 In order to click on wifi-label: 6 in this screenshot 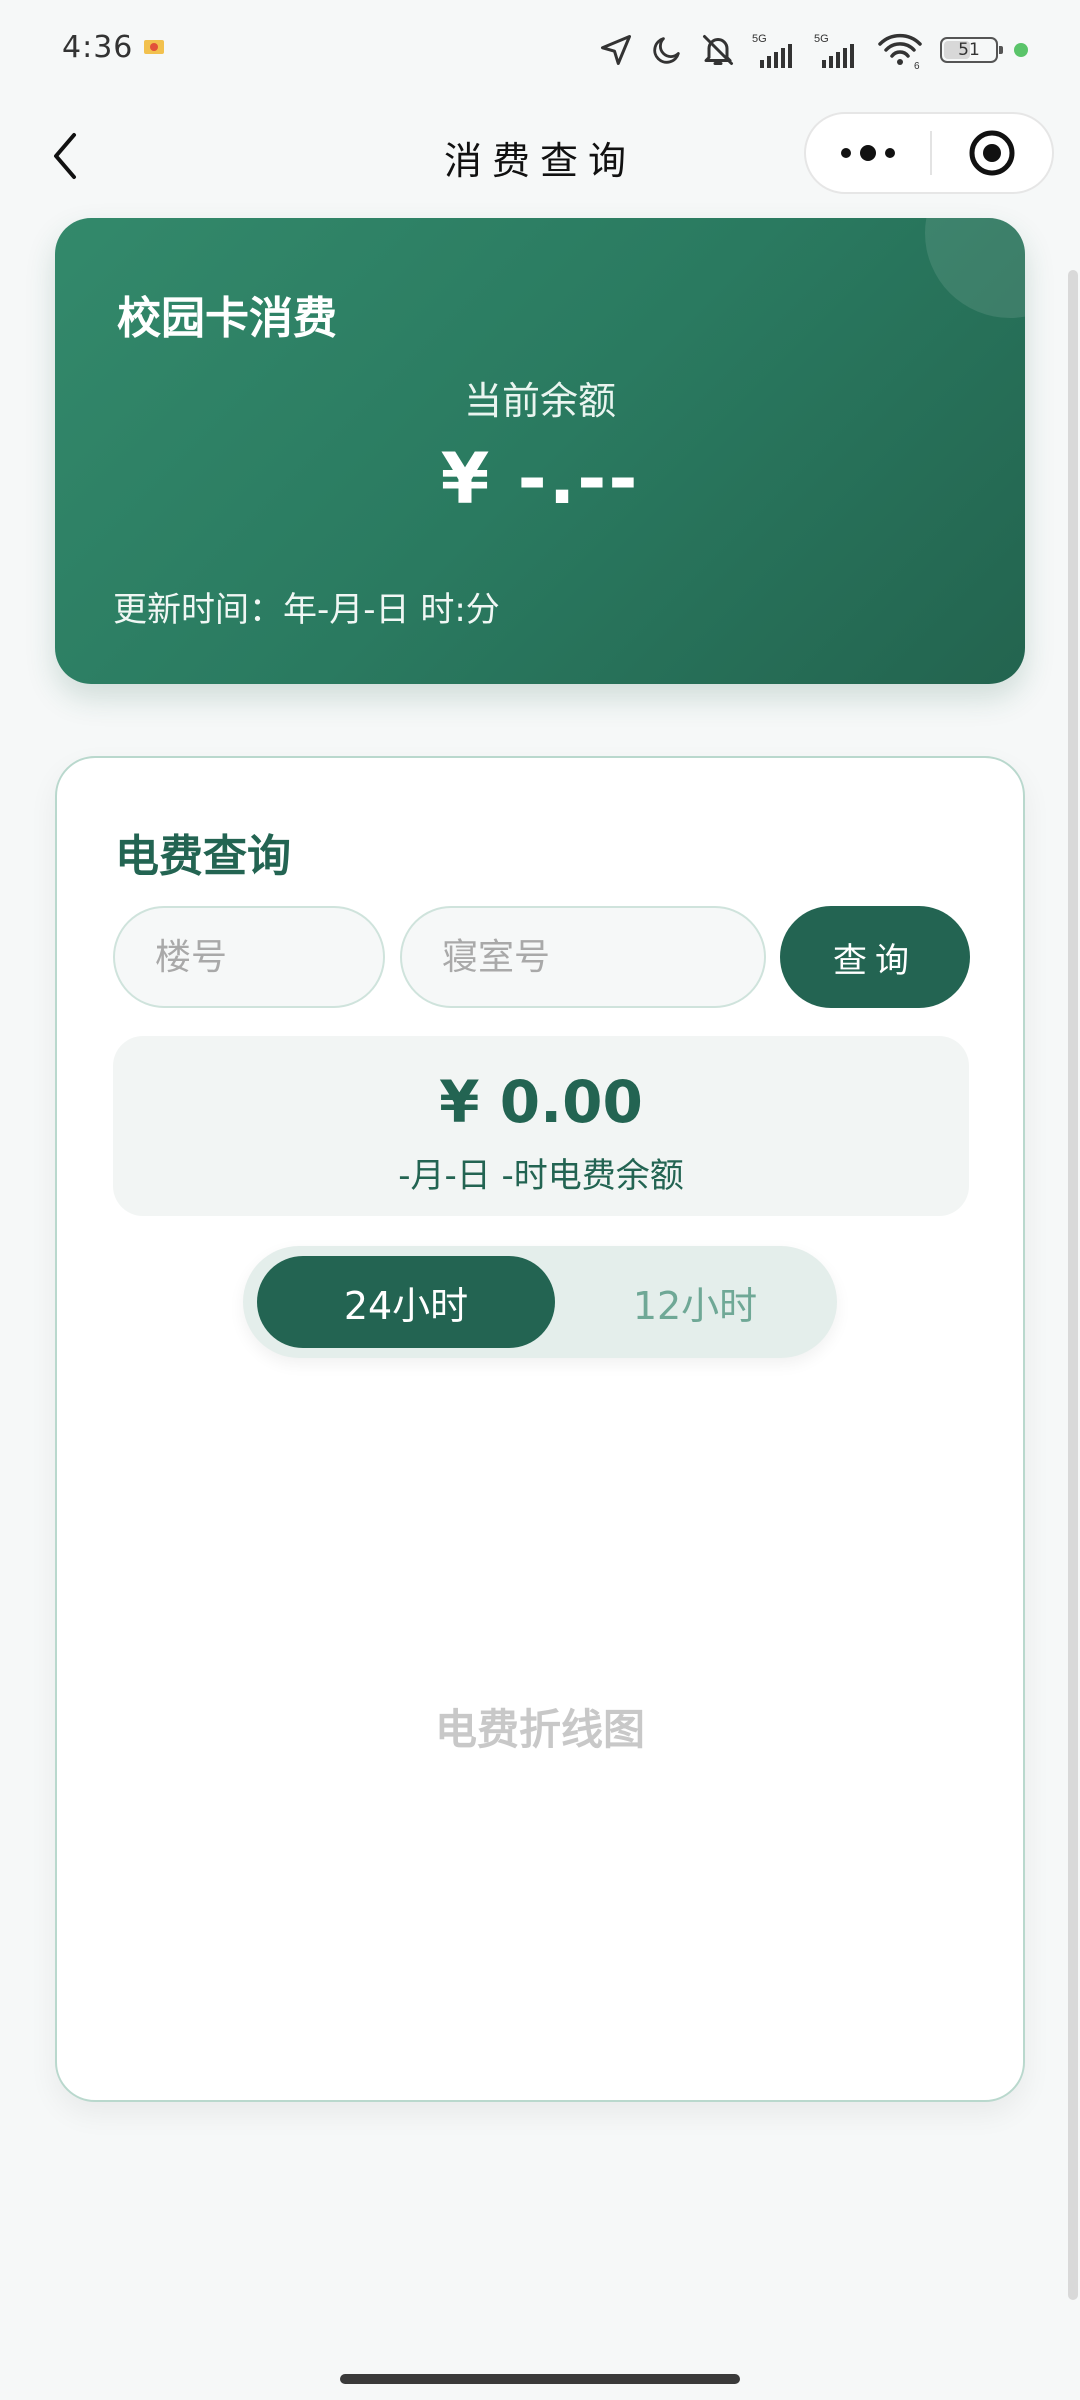, I will do `click(917, 65)`.